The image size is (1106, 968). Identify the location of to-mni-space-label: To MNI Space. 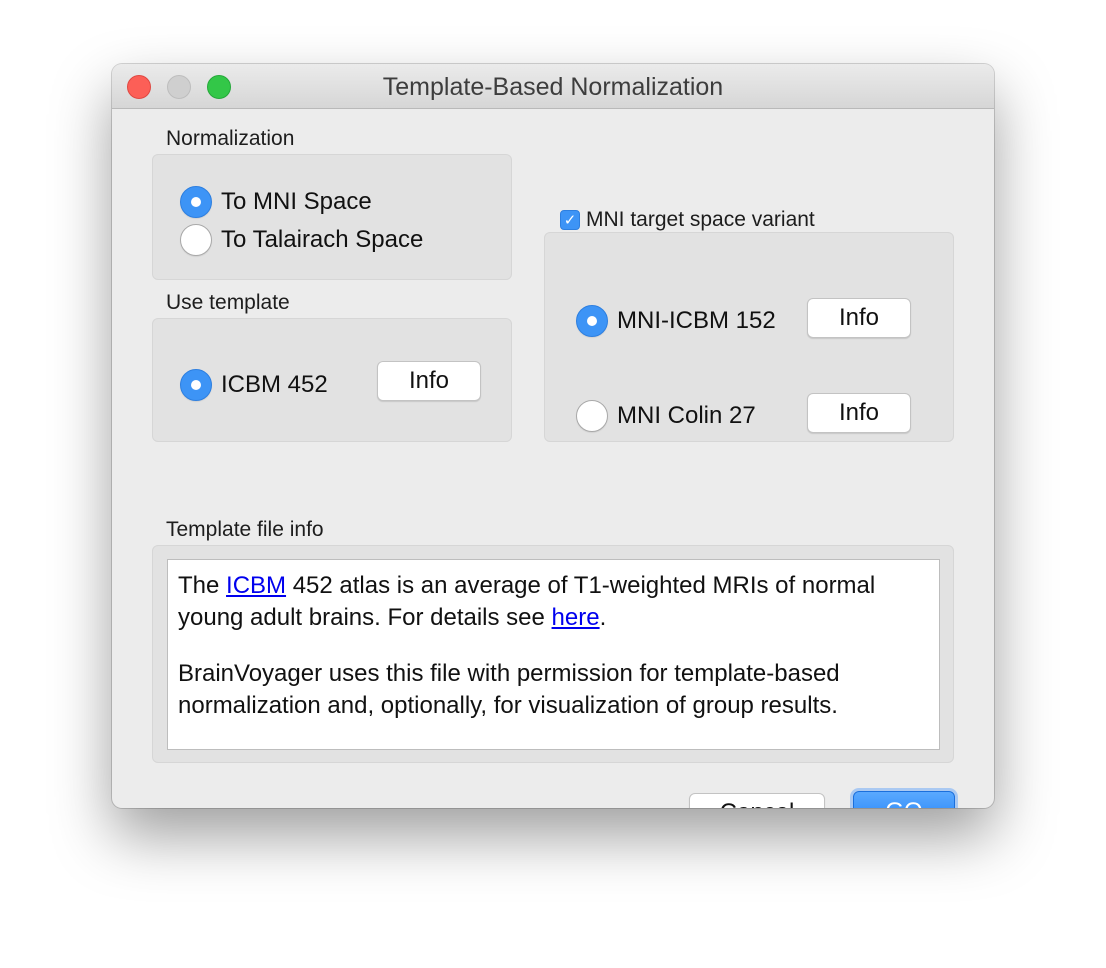
(296, 201).